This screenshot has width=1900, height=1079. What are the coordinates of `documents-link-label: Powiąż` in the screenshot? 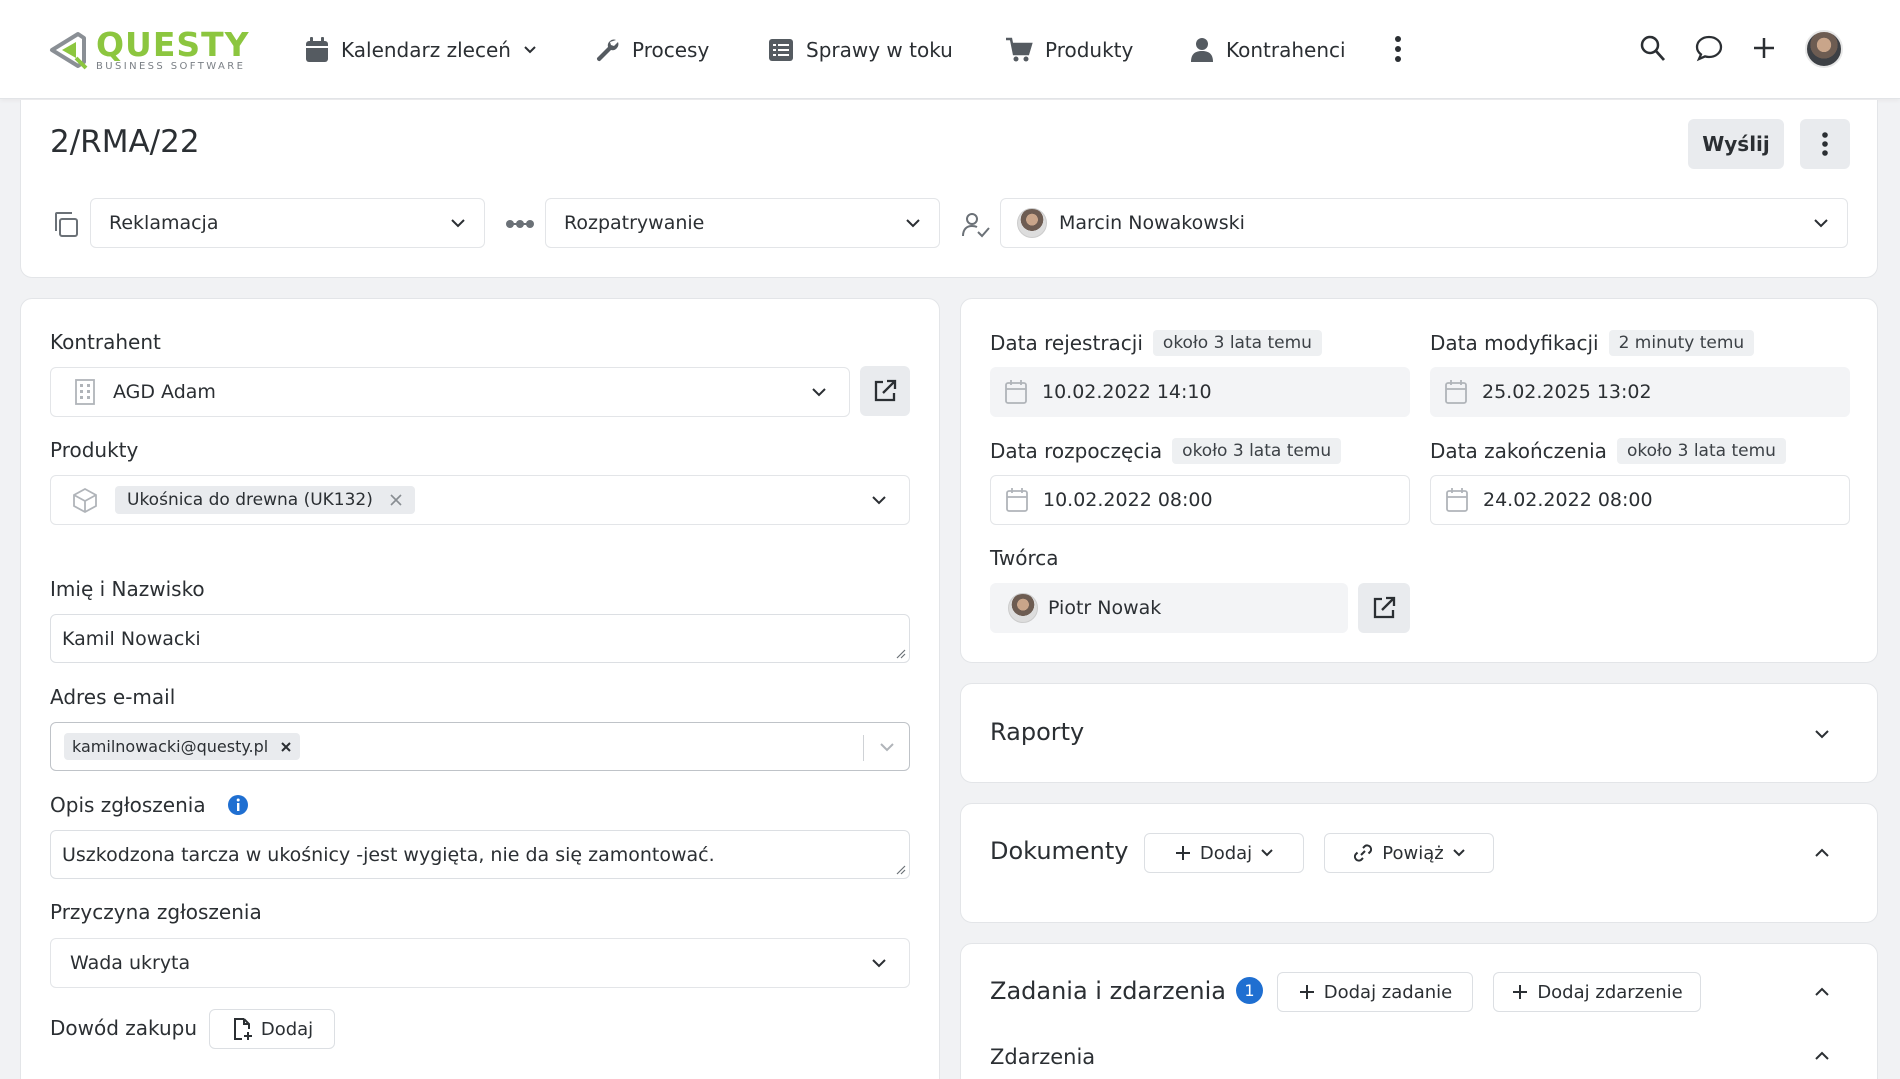 It's located at (1413, 853).